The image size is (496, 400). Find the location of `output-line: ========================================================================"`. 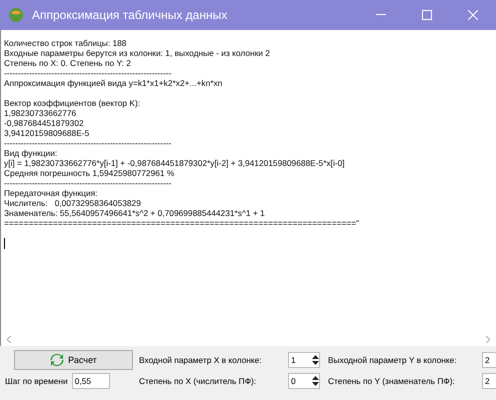

output-line: ========================================================================" is located at coordinates (182, 223).